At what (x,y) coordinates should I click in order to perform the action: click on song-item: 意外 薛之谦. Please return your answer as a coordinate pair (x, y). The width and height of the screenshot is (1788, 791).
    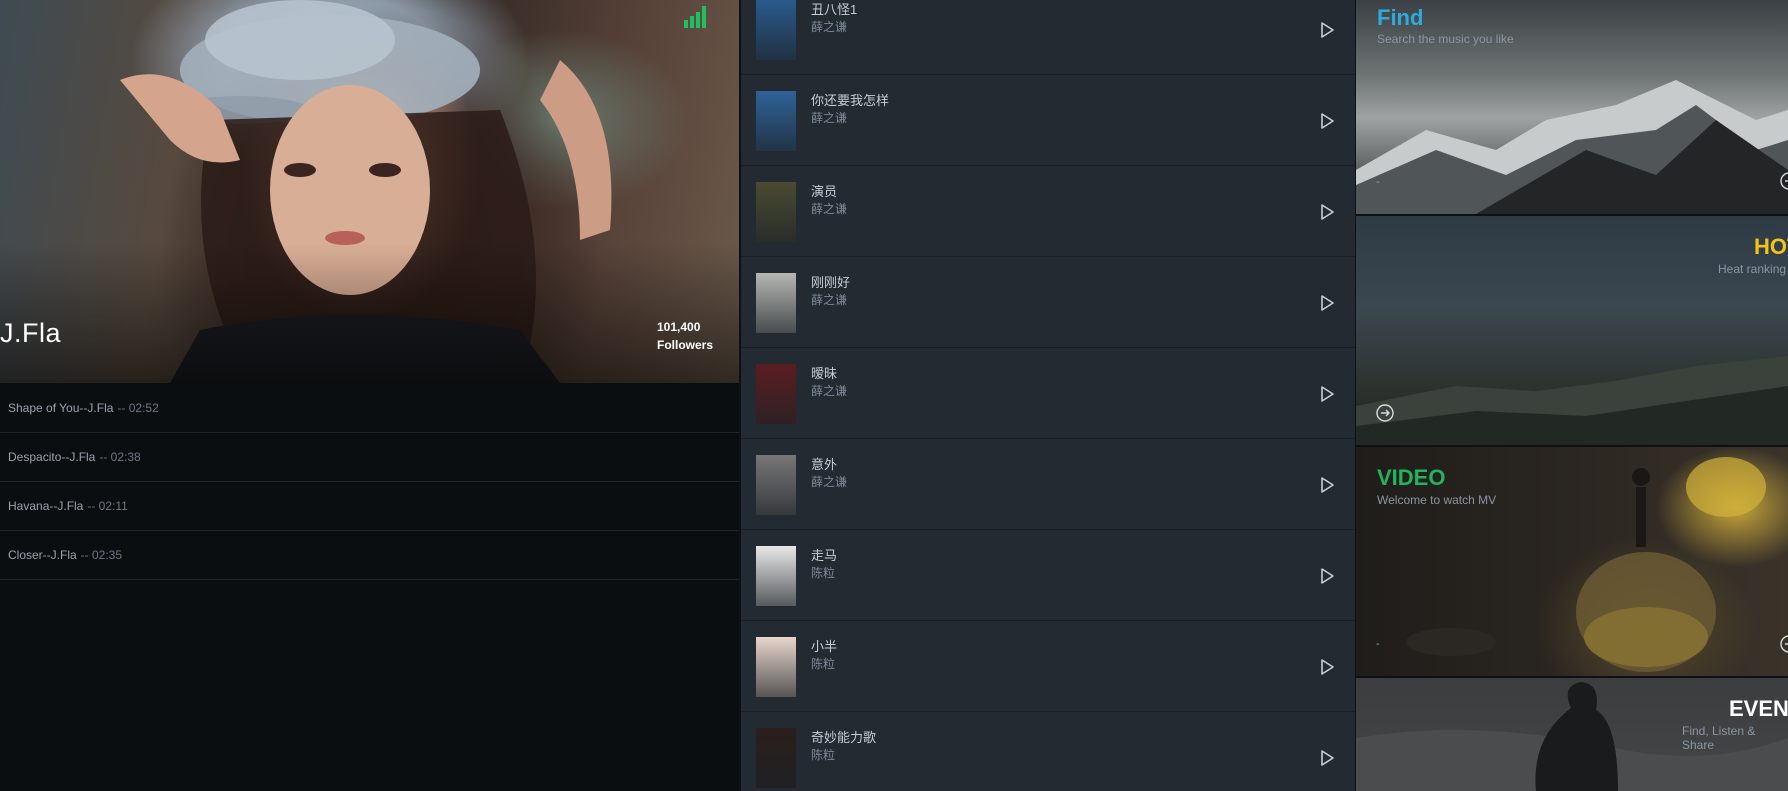
    Looking at the image, I should click on (1048, 485).